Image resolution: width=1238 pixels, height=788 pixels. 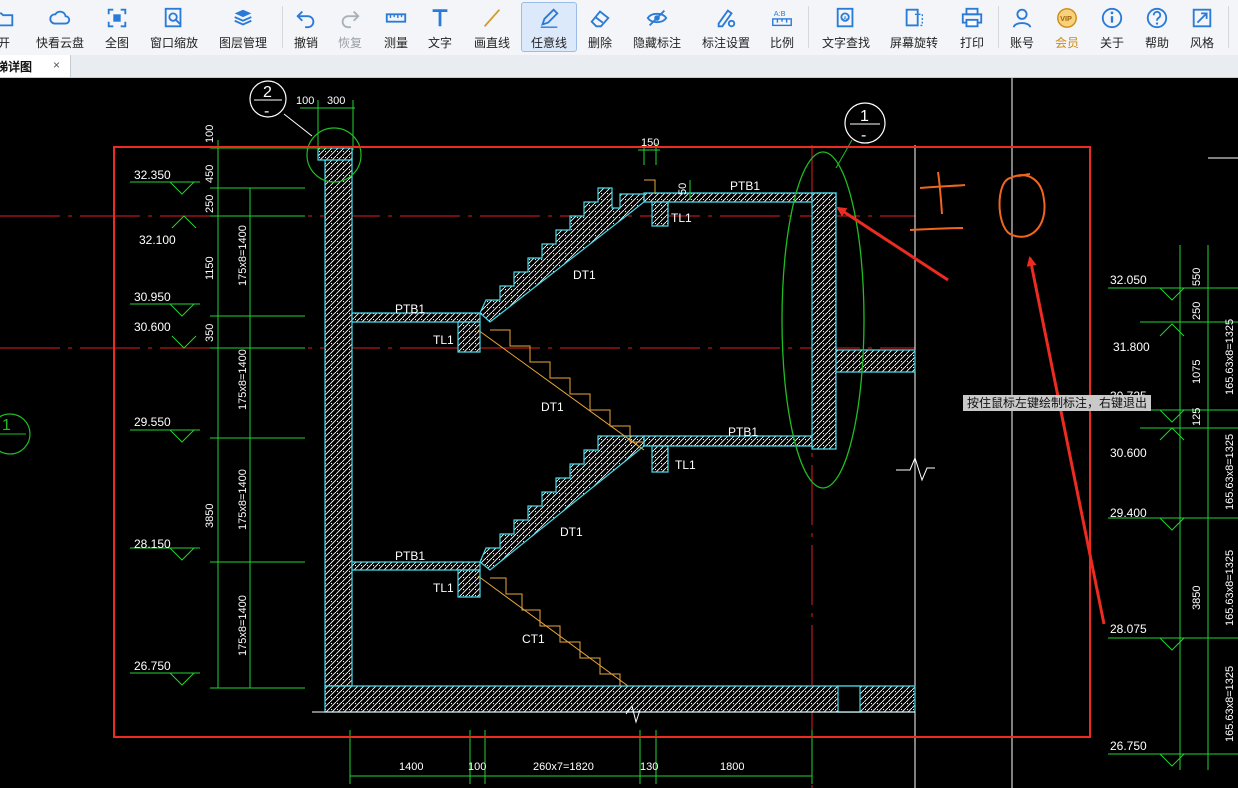 I want to click on orange-handwritten-markup, so click(x=977, y=204).